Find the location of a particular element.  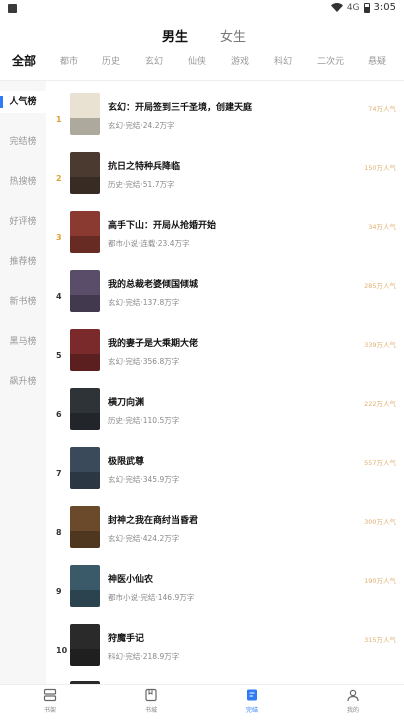

book-popularity: 285万人气 is located at coordinates (380, 286).